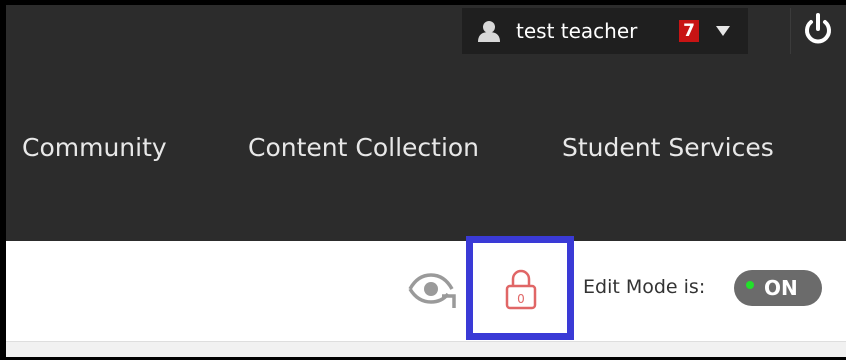  Describe the element at coordinates (781, 288) in the screenshot. I see `edit-mode-state: ON` at that location.